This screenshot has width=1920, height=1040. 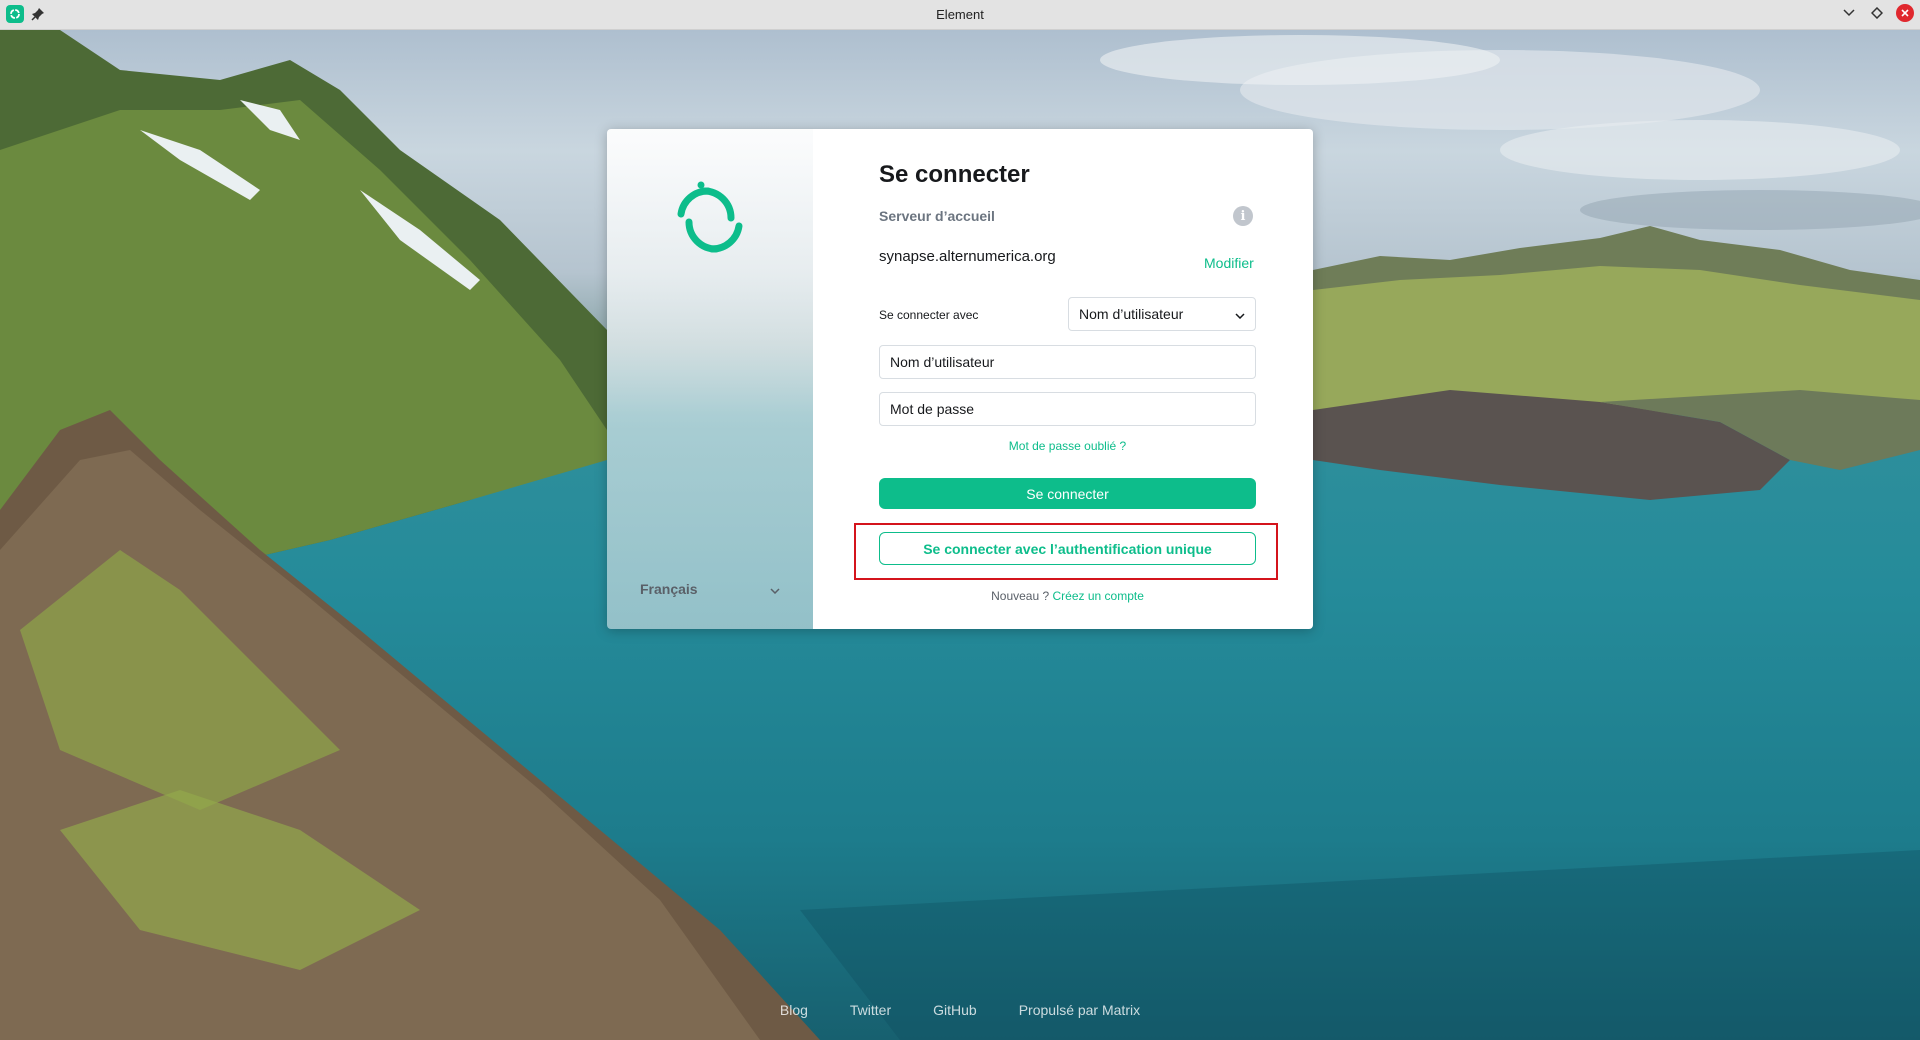 What do you see at coordinates (794, 1010) in the screenshot?
I see `footer-link-blog: Blog` at bounding box center [794, 1010].